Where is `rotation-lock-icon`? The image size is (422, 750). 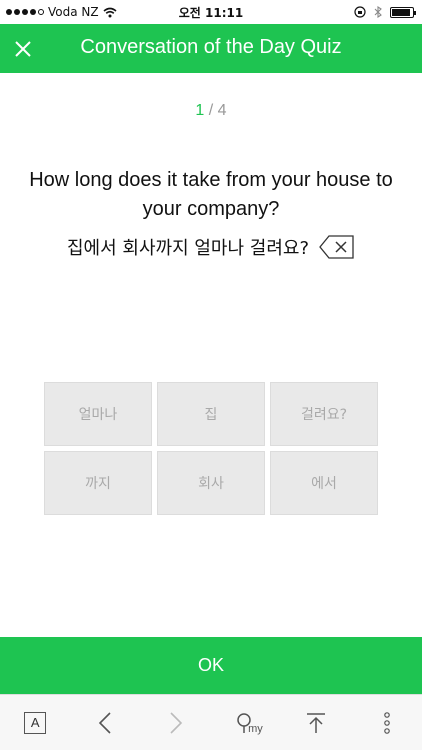 rotation-lock-icon is located at coordinates (360, 12).